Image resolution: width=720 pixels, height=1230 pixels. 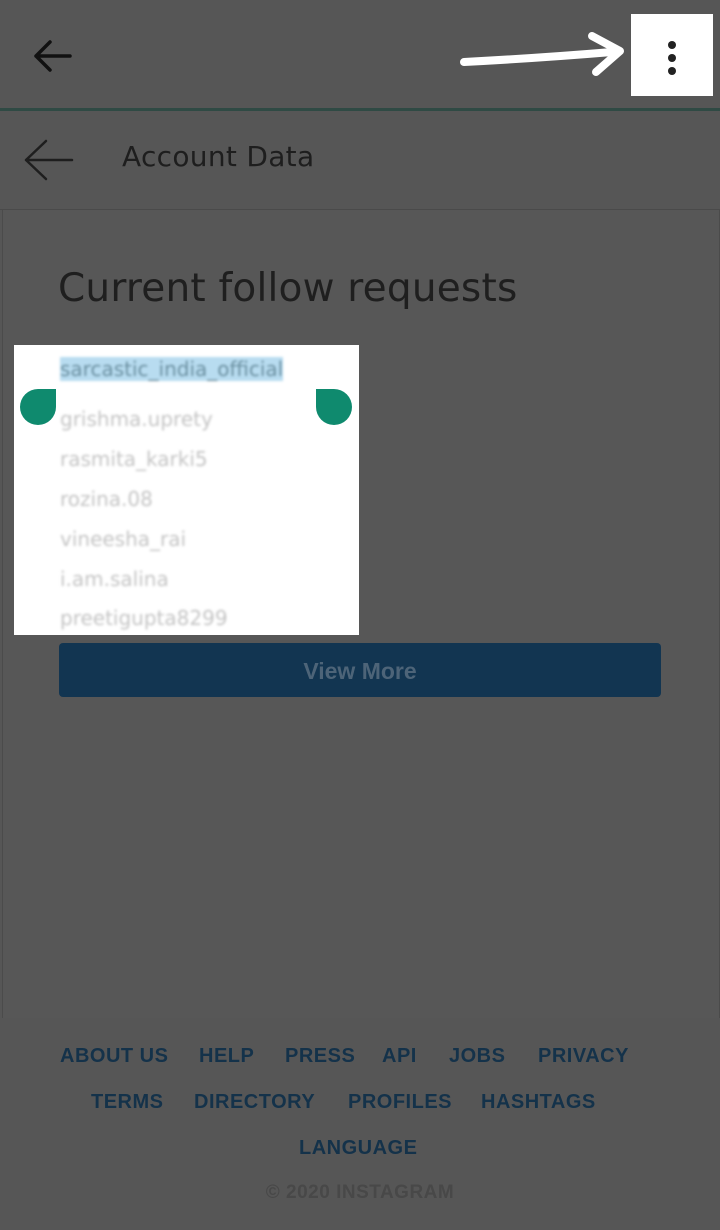 What do you see at coordinates (399, 1056) in the screenshot?
I see `footer-link-api: API` at bounding box center [399, 1056].